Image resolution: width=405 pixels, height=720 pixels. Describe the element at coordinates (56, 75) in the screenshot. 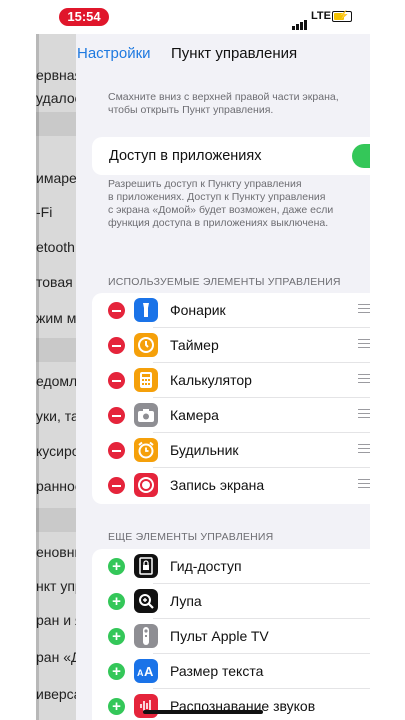

I see `left-item: ервная` at that location.